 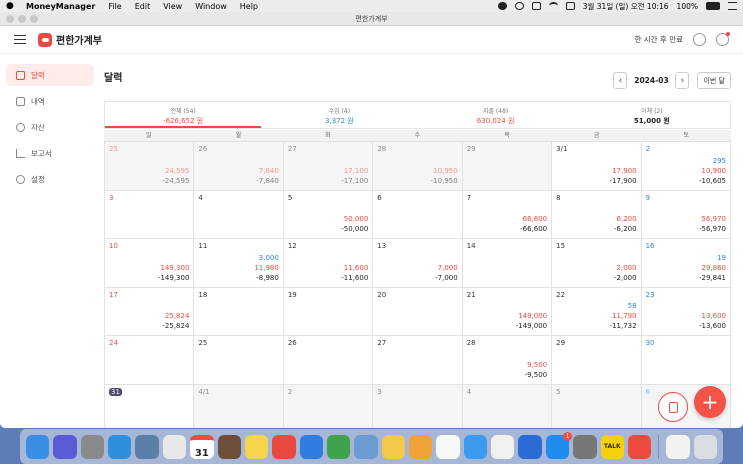 I want to click on menu-file: File, so click(x=114, y=6).